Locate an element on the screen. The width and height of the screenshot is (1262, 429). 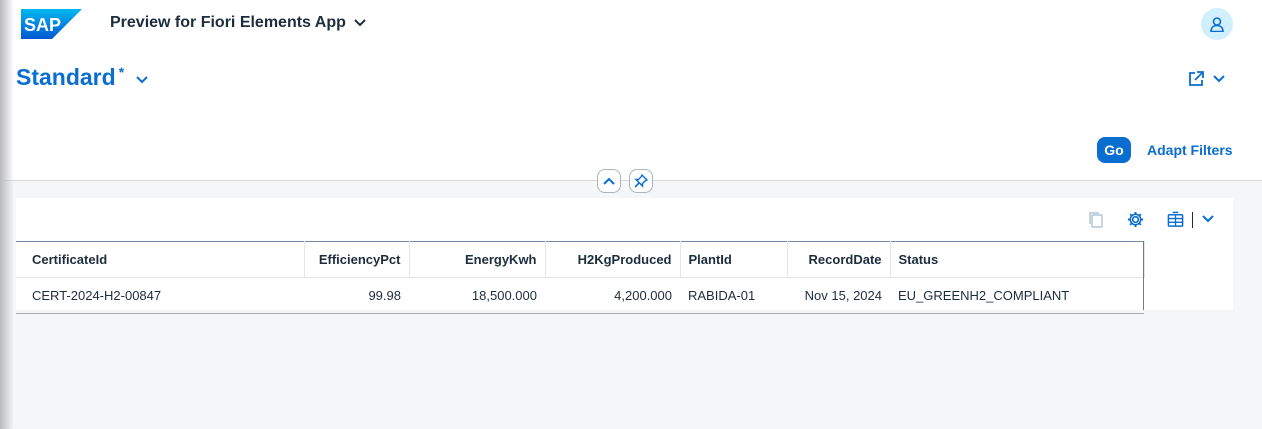
variant-title: Standard is located at coordinates (66, 77).